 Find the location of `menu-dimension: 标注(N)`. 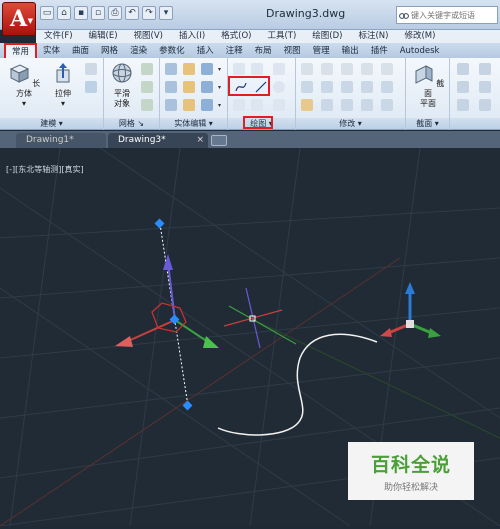

menu-dimension: 标注(N) is located at coordinates (373, 36).